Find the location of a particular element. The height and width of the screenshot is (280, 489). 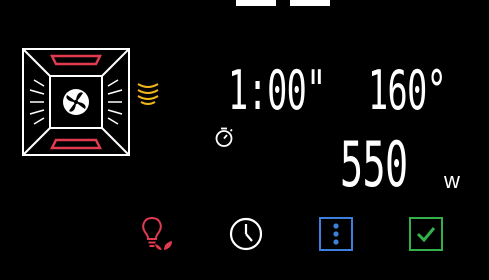

lamp-eco-icon is located at coordinates (157, 233).